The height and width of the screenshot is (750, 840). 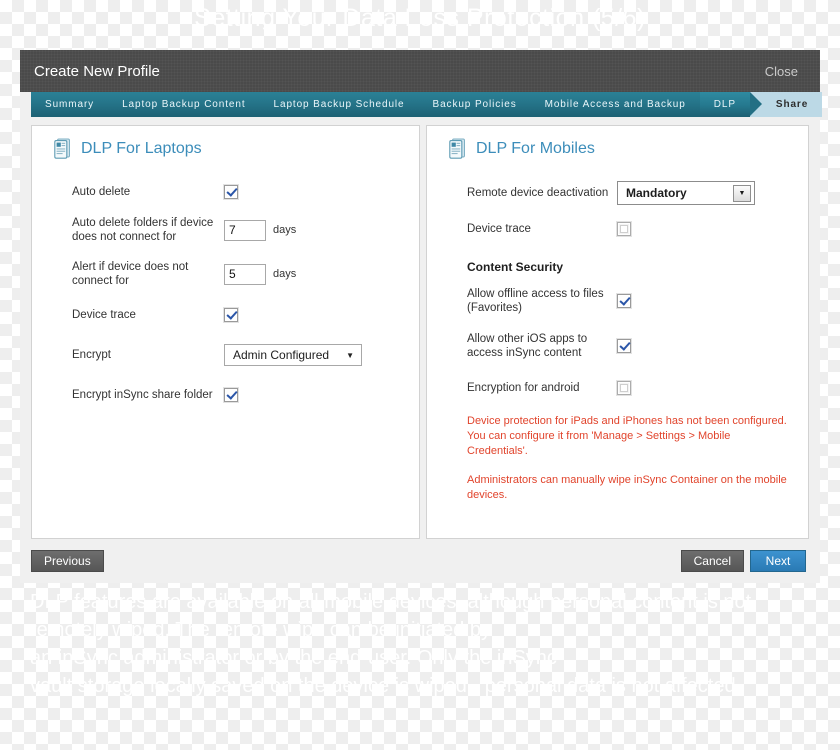 What do you see at coordinates (656, 193) in the screenshot?
I see `remote-device-deactivation-value: Mandatory` at bounding box center [656, 193].